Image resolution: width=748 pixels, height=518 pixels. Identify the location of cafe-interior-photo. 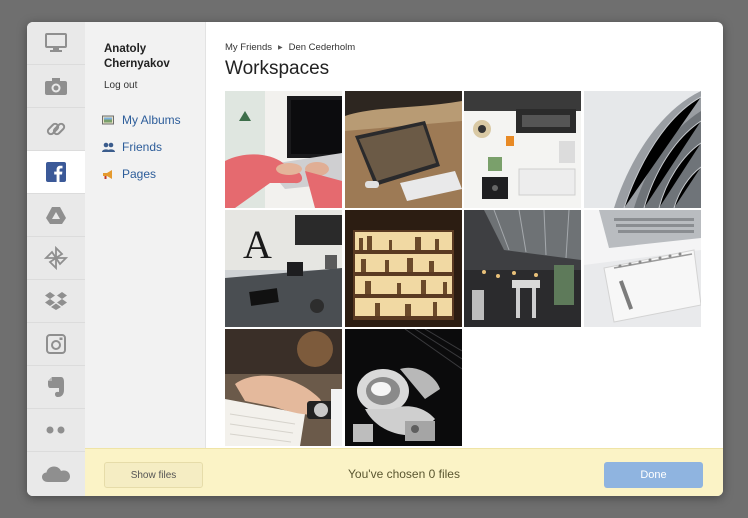
(522, 268).